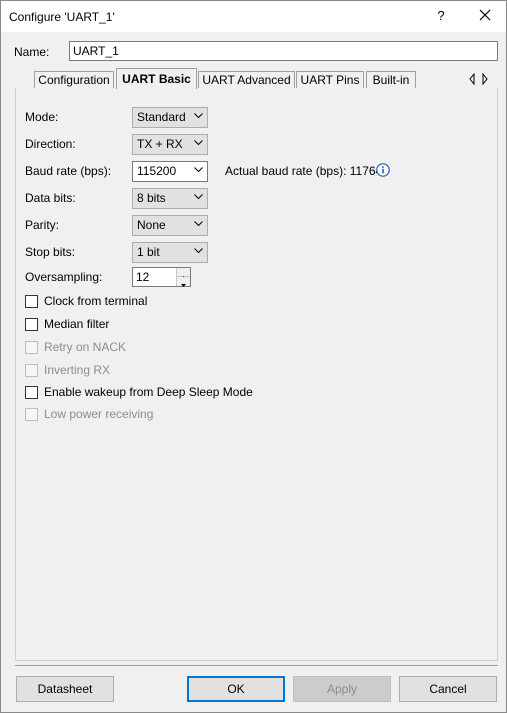 The image size is (507, 713). What do you see at coordinates (170, 252) in the screenshot?
I see `stop-bits-select: 1 bit` at bounding box center [170, 252].